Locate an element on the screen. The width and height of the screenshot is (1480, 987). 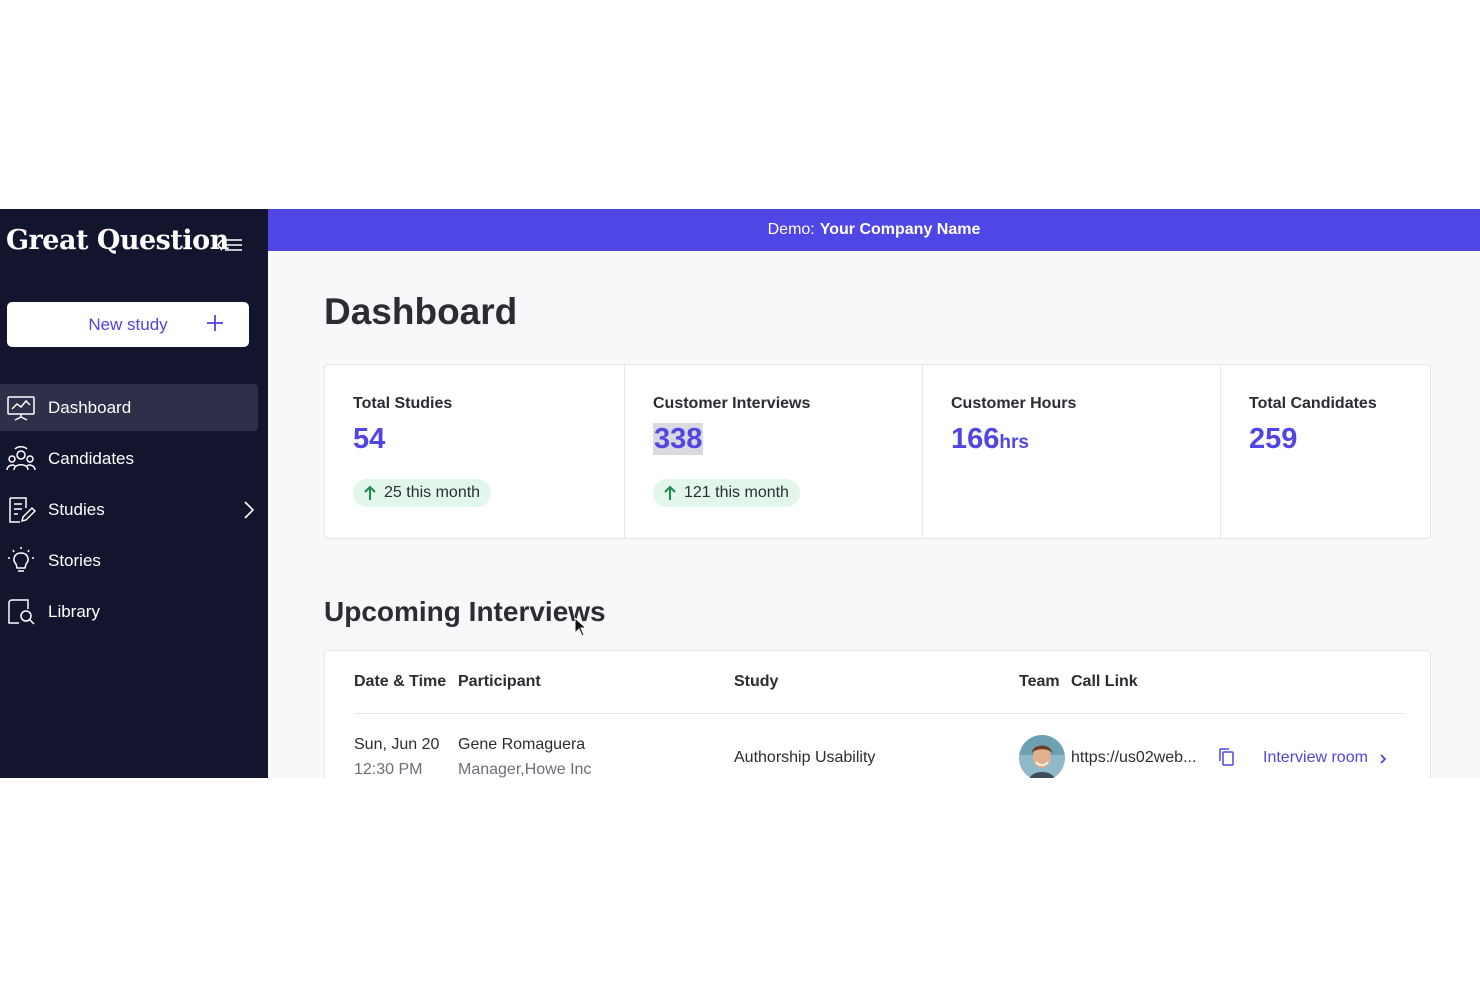
delta-text: 25 this month is located at coordinates (432, 492).